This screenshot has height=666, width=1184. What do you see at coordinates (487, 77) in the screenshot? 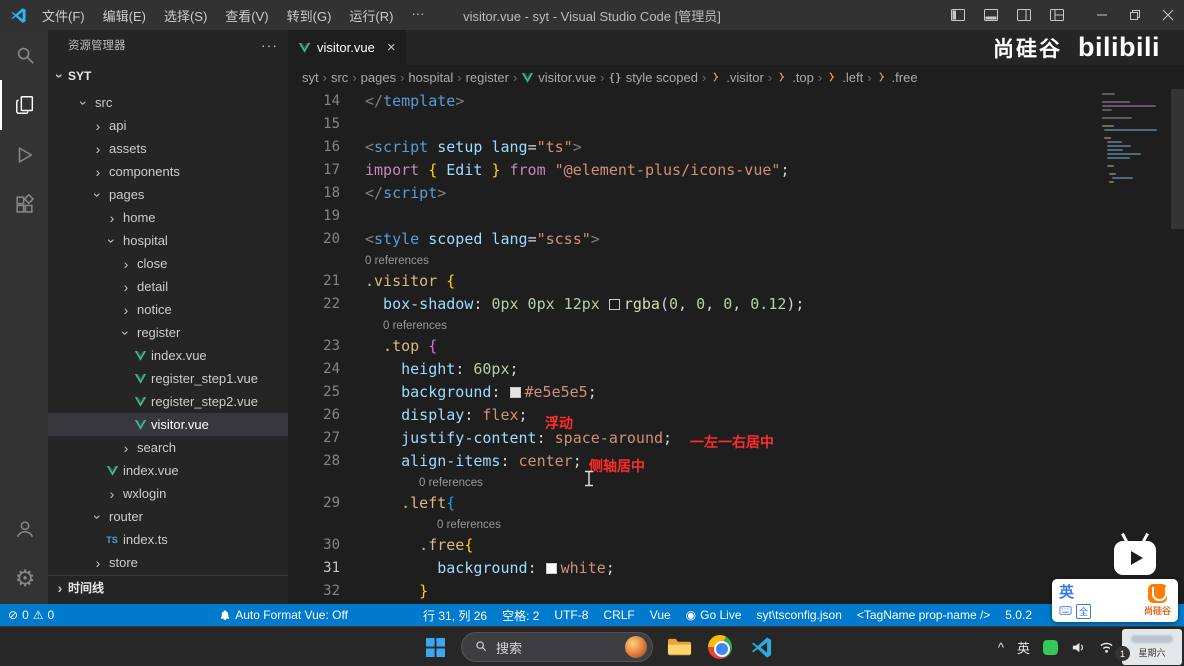
I see `breadcrumb-register: register` at bounding box center [487, 77].